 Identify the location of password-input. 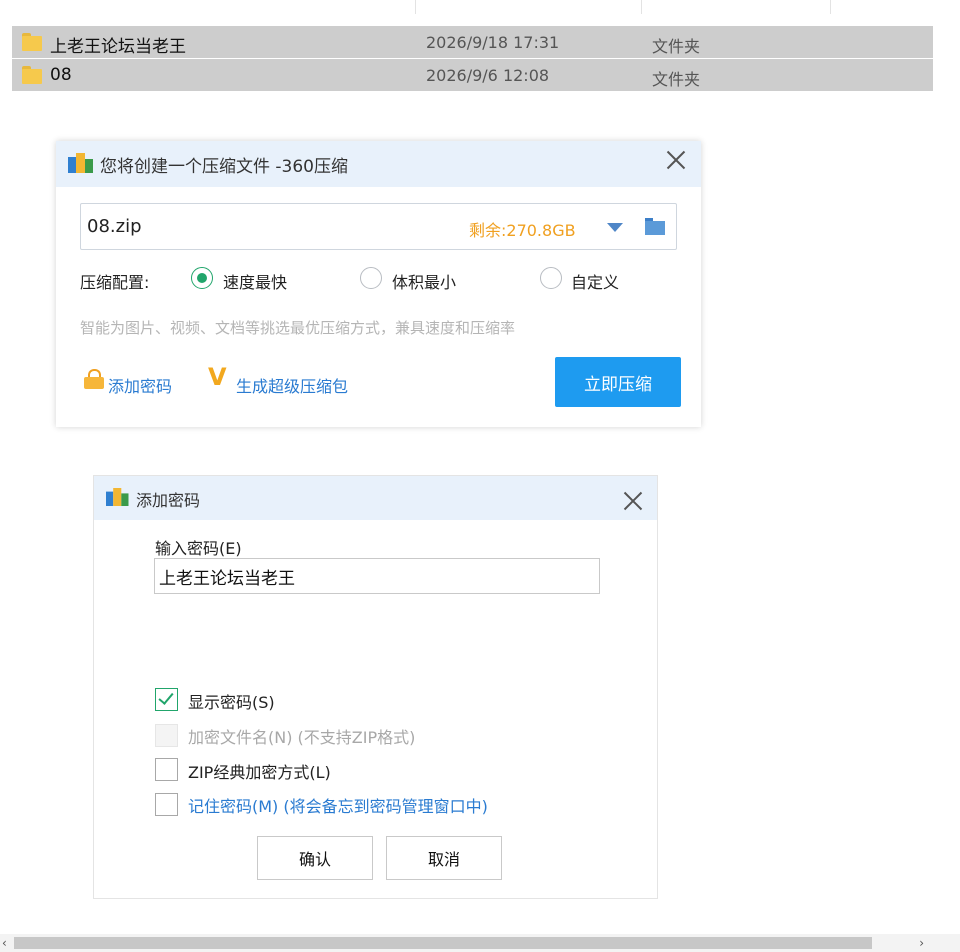
(377, 576).